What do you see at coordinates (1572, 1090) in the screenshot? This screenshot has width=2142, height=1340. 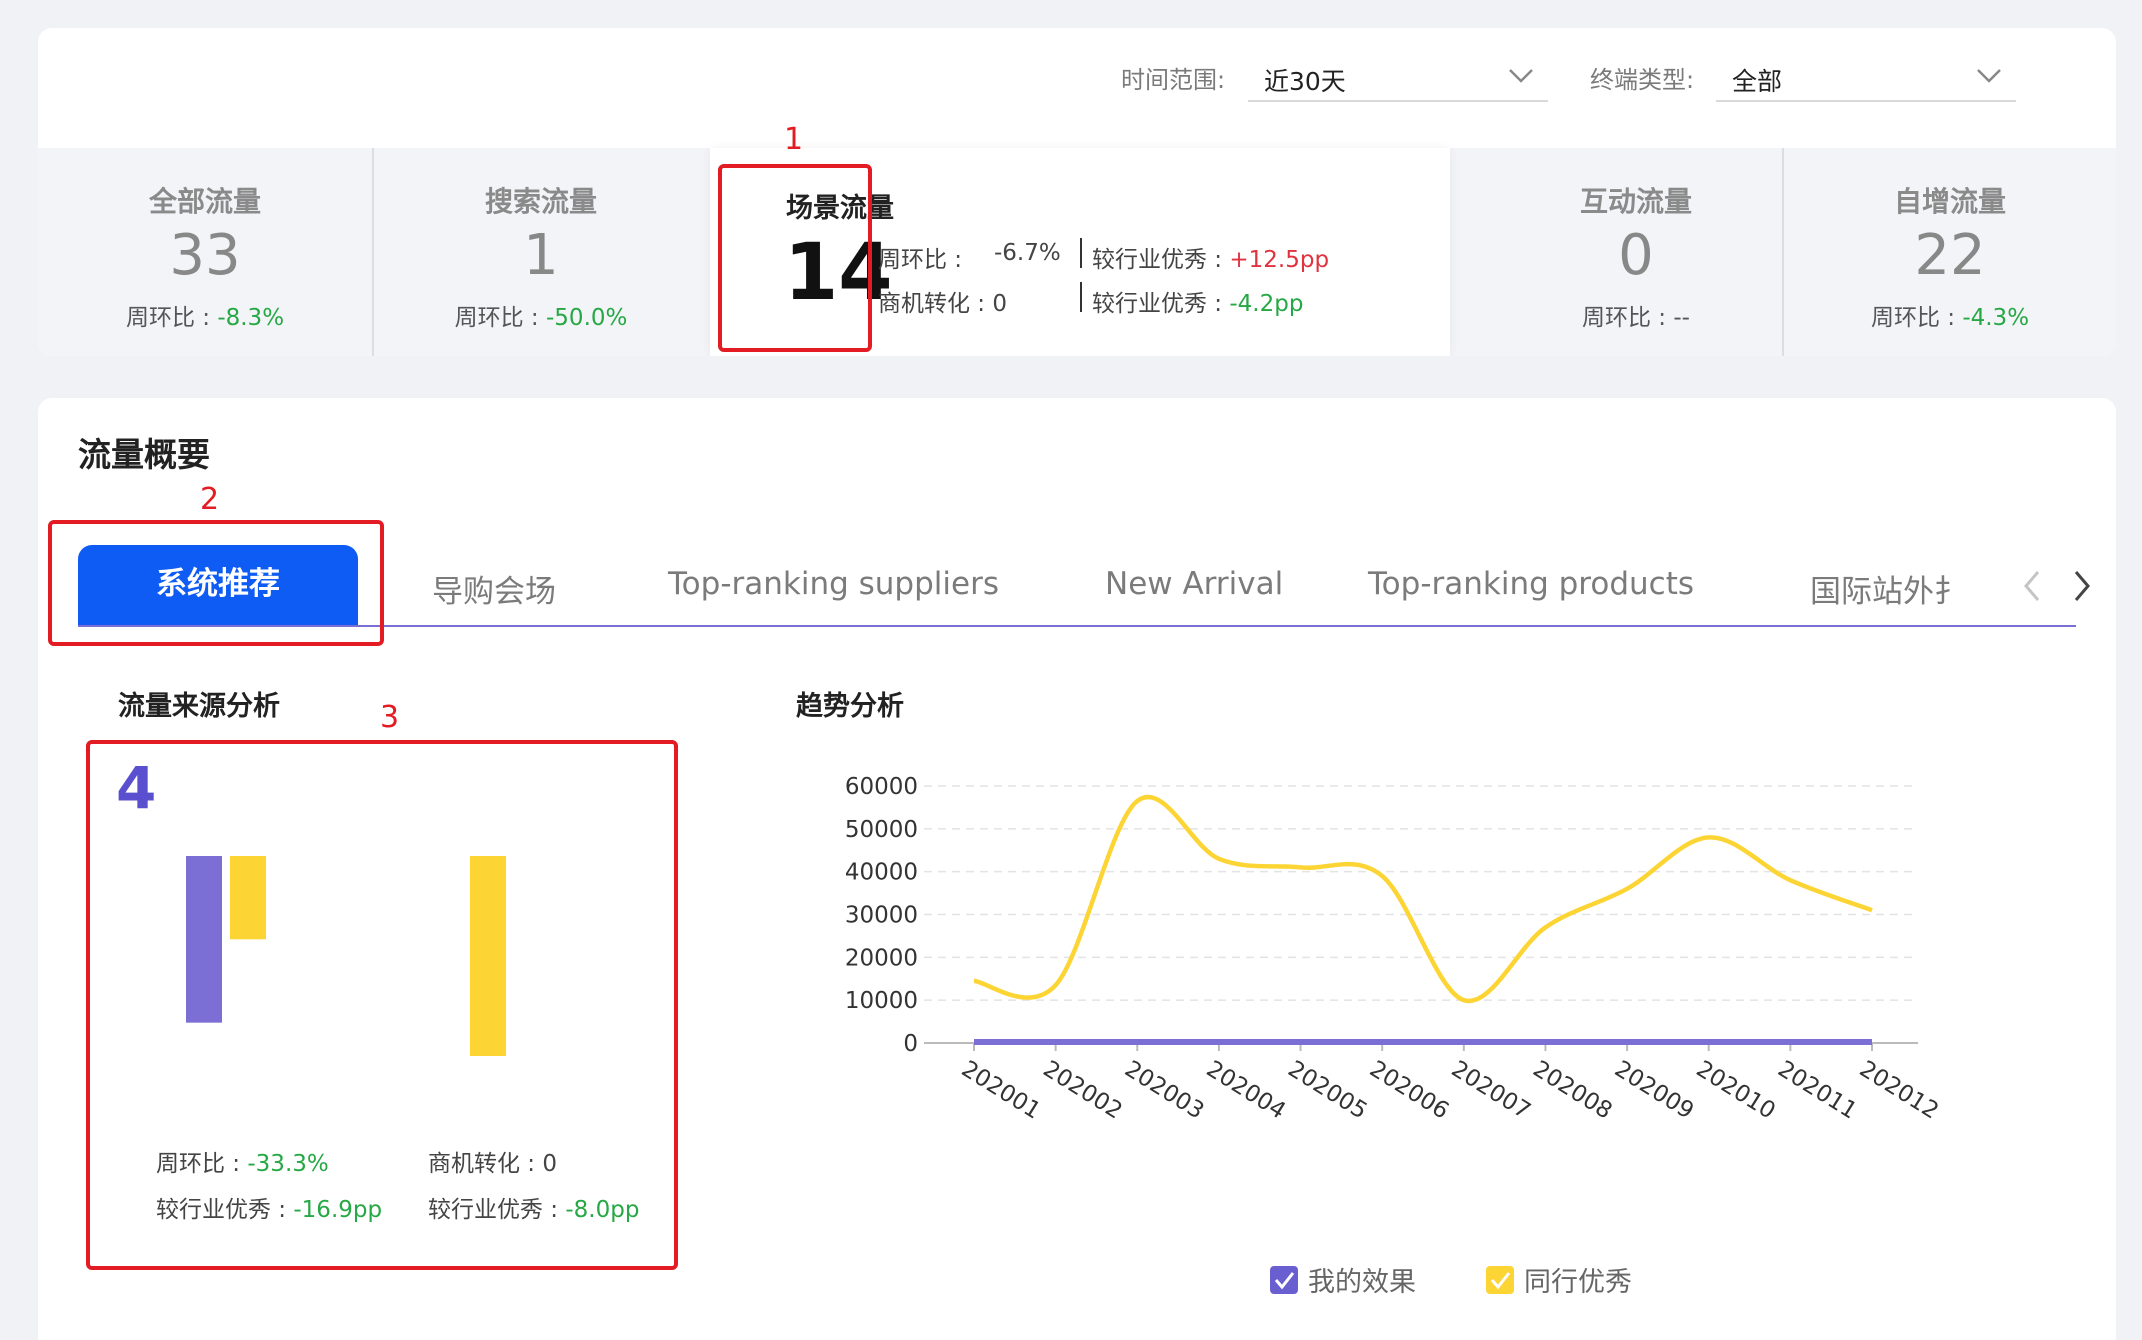 I see `x-tick-label: 202008` at bounding box center [1572, 1090].